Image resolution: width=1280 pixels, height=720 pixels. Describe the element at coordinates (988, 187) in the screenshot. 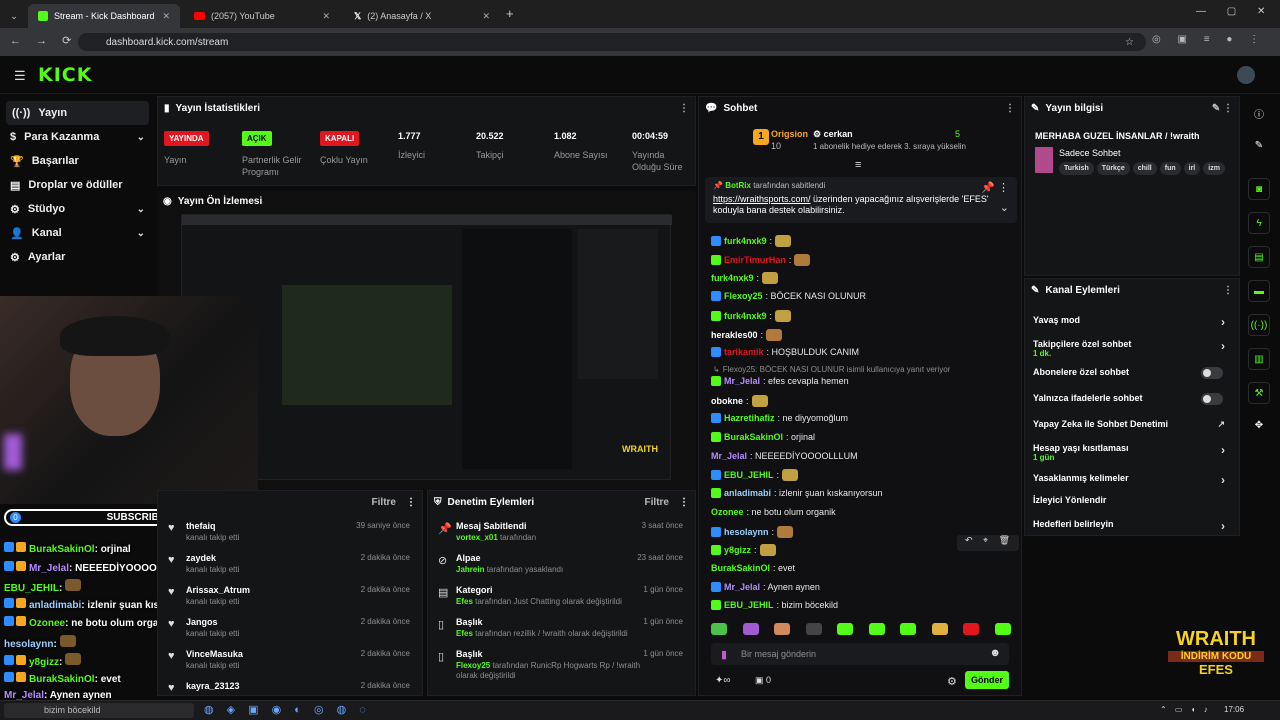

I see `pin-icon: 📌` at that location.